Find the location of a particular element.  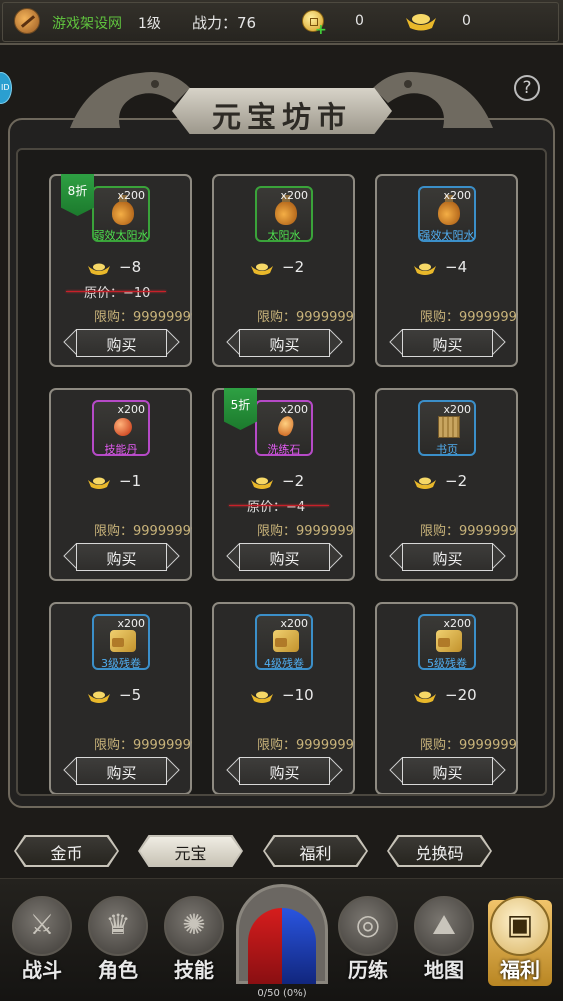

tab-0: 金币 is located at coordinates (66, 851).